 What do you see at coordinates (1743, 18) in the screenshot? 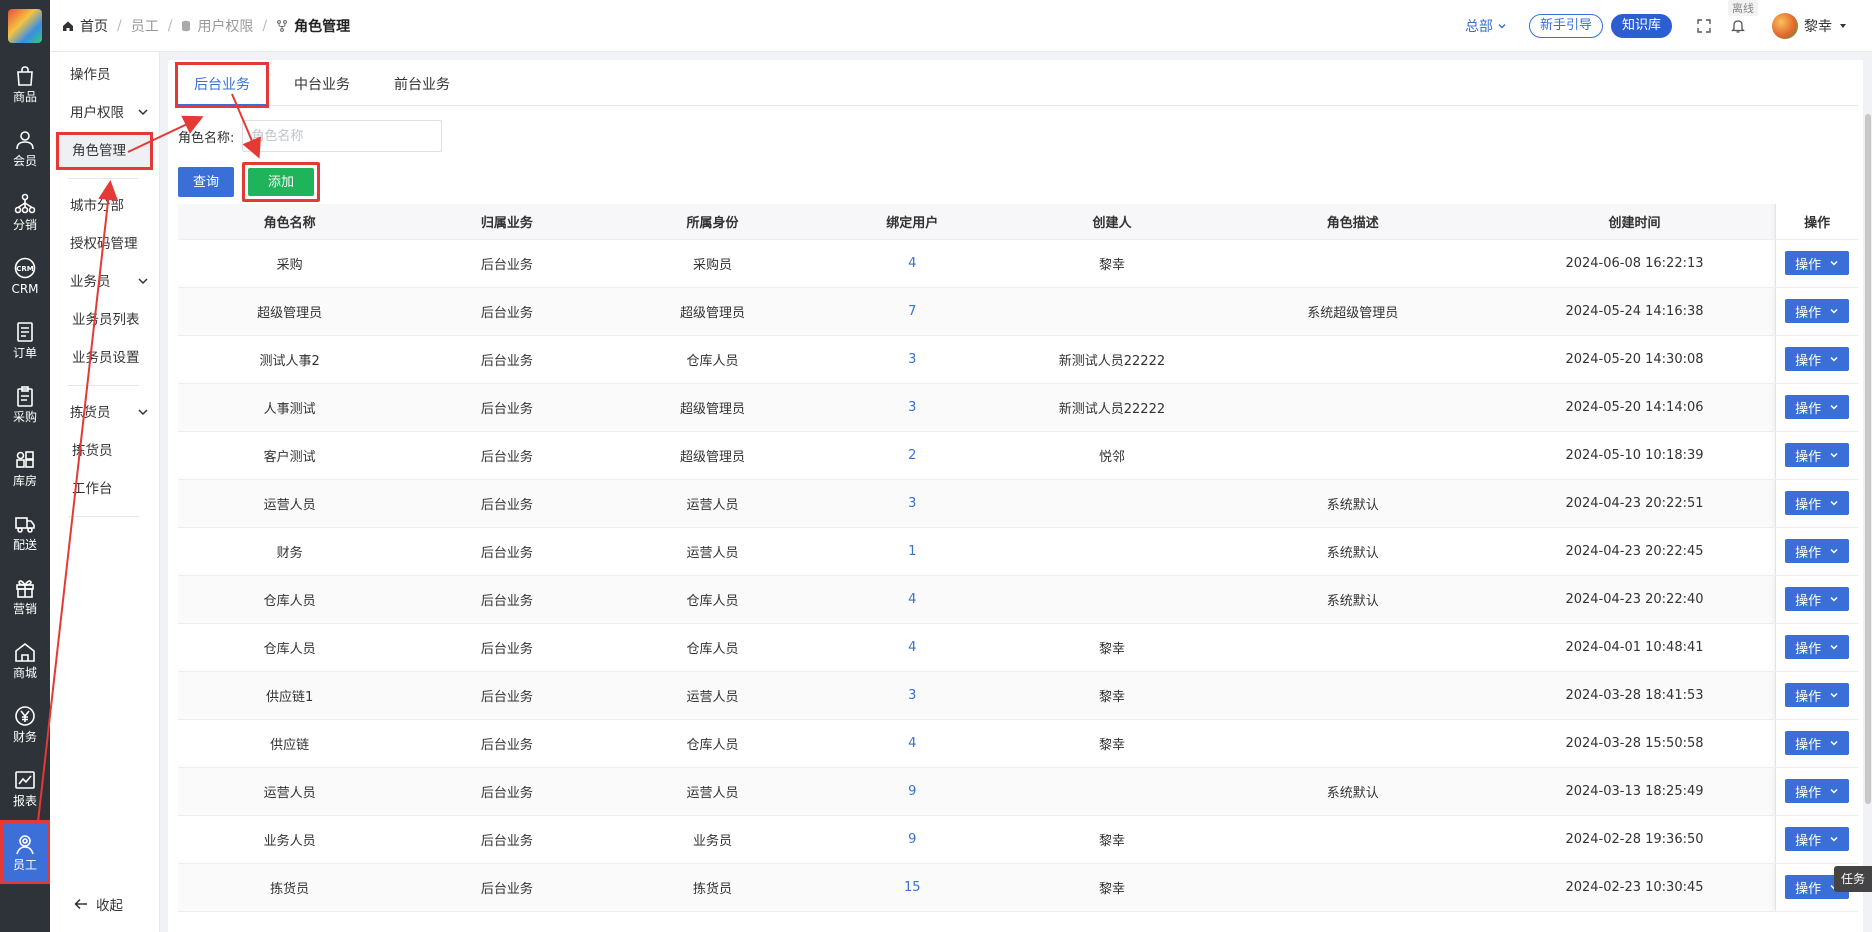
I see `bell-icon: 离线` at bounding box center [1743, 18].